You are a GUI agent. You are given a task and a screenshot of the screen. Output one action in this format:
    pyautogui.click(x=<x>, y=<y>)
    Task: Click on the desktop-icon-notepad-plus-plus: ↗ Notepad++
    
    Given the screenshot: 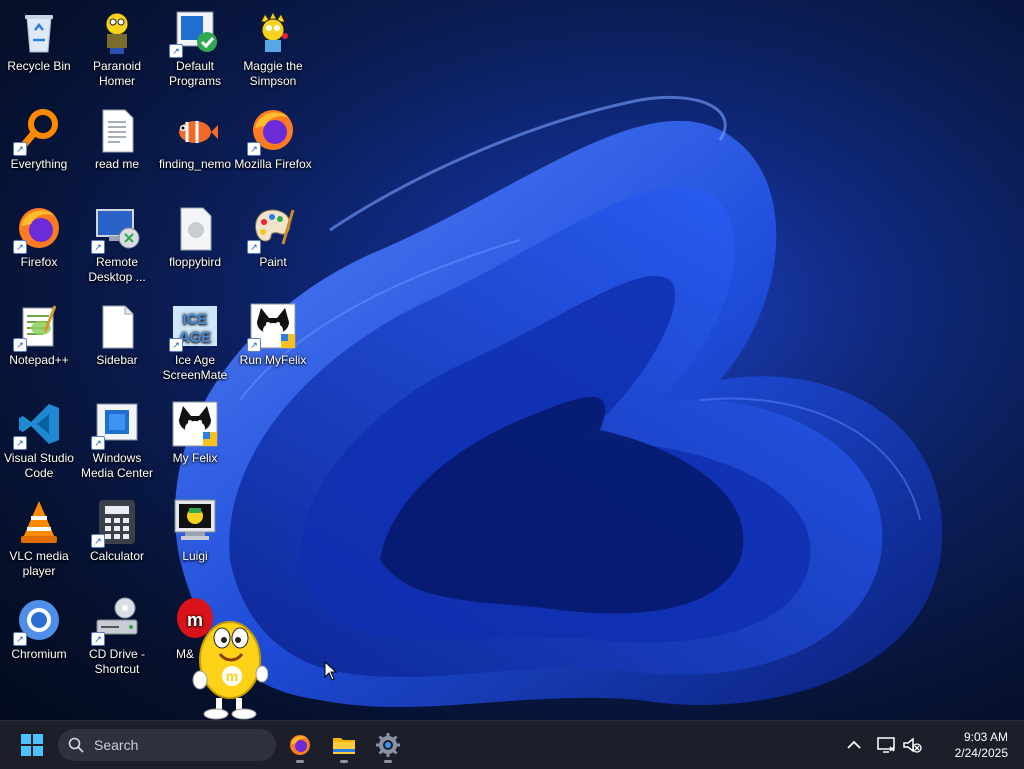 What is the action you would take?
    pyautogui.click(x=39, y=335)
    